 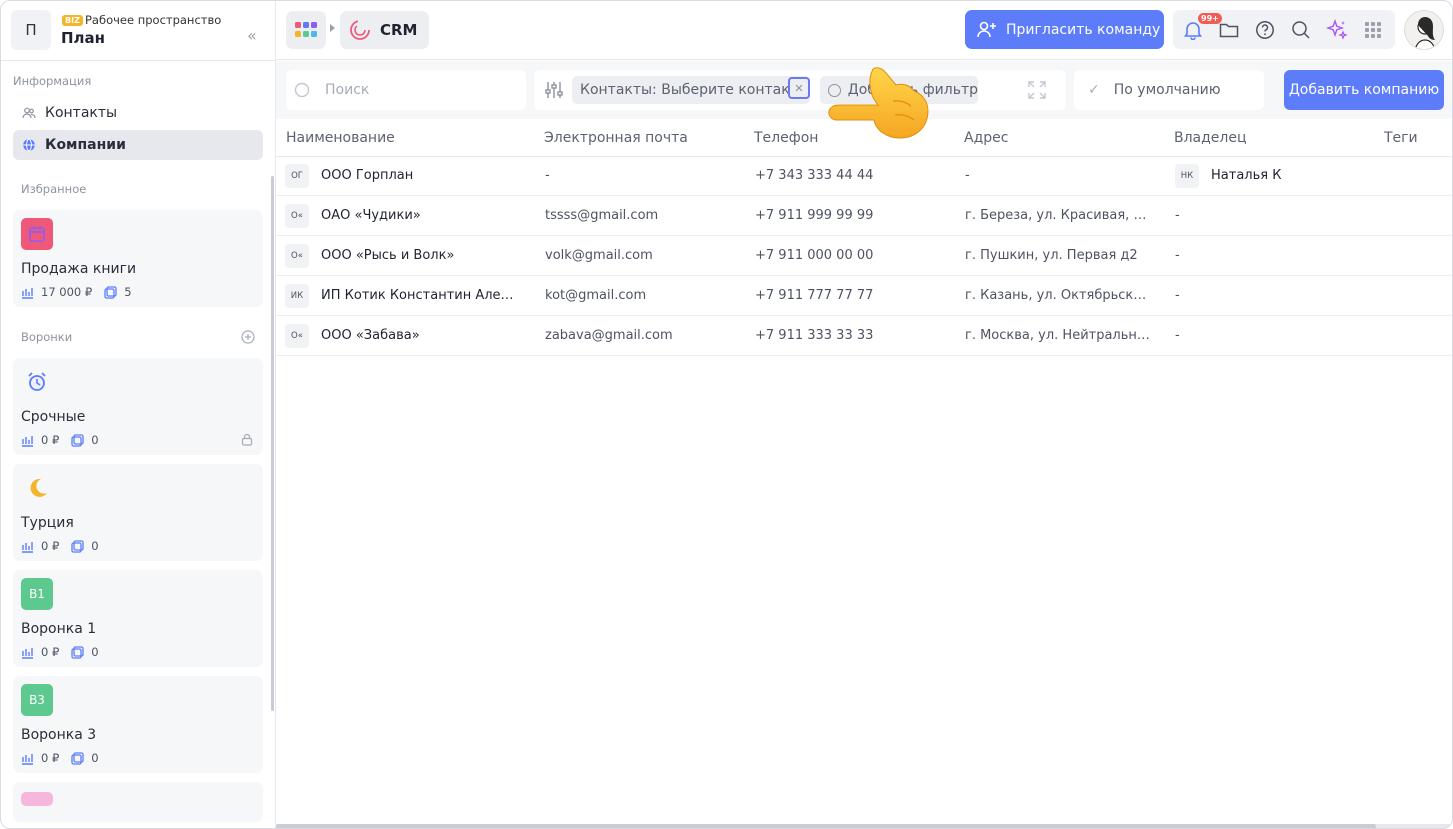 What do you see at coordinates (138, 802) in the screenshot?
I see `funnel-card-partial` at bounding box center [138, 802].